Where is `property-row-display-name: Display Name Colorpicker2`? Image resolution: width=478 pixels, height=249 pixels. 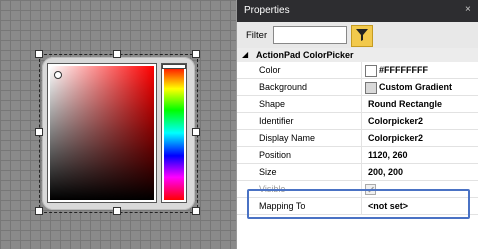 property-row-display-name: Display Name Colorpicker2 is located at coordinates (357, 138).